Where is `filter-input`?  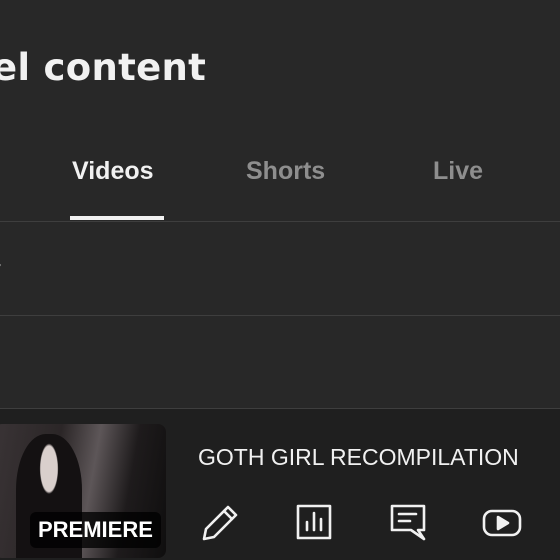
filter-input is located at coordinates (270, 270).